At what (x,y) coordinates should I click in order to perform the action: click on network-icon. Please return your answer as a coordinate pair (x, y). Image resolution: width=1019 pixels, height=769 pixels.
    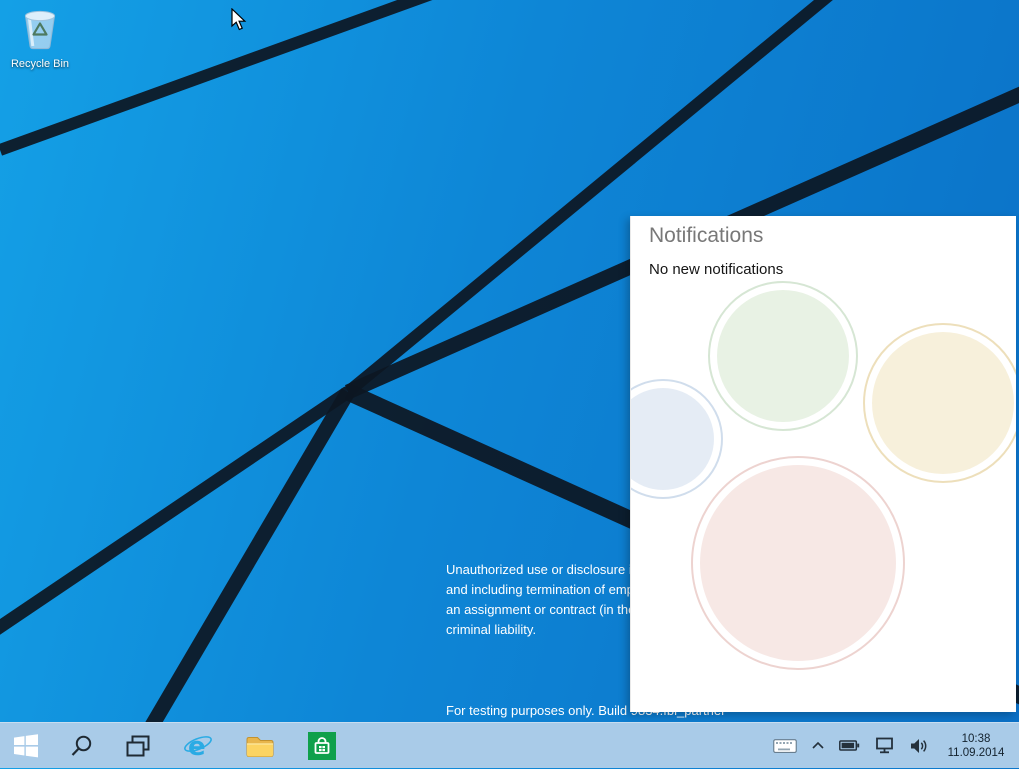
    Looking at the image, I should click on (884, 745).